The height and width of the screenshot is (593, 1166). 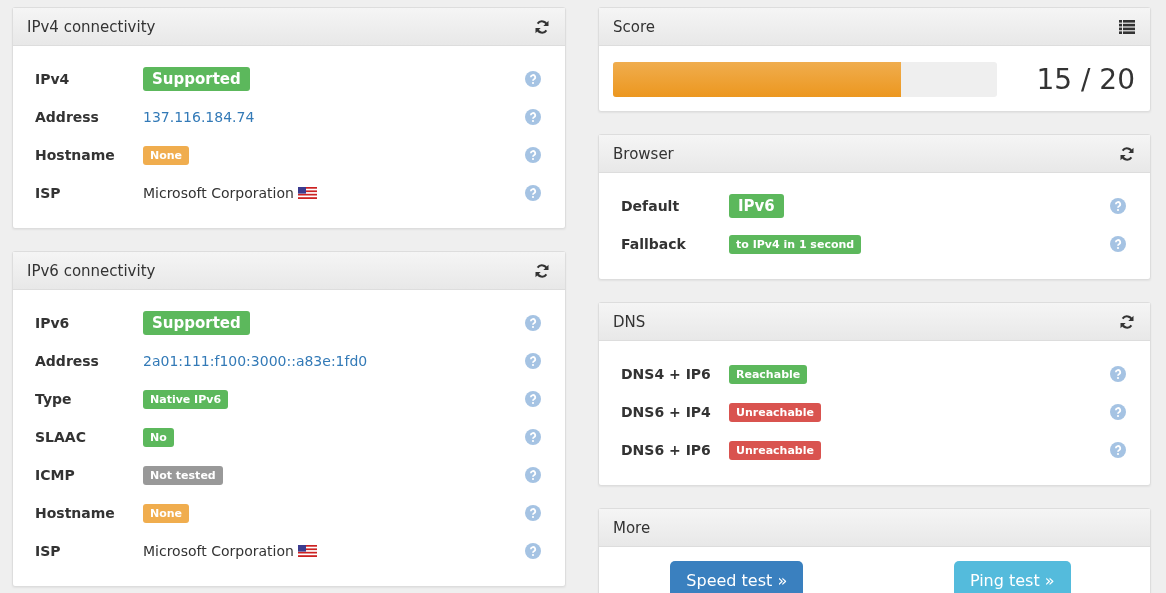 What do you see at coordinates (768, 374) in the screenshot?
I see `status-label: Reachable` at bounding box center [768, 374].